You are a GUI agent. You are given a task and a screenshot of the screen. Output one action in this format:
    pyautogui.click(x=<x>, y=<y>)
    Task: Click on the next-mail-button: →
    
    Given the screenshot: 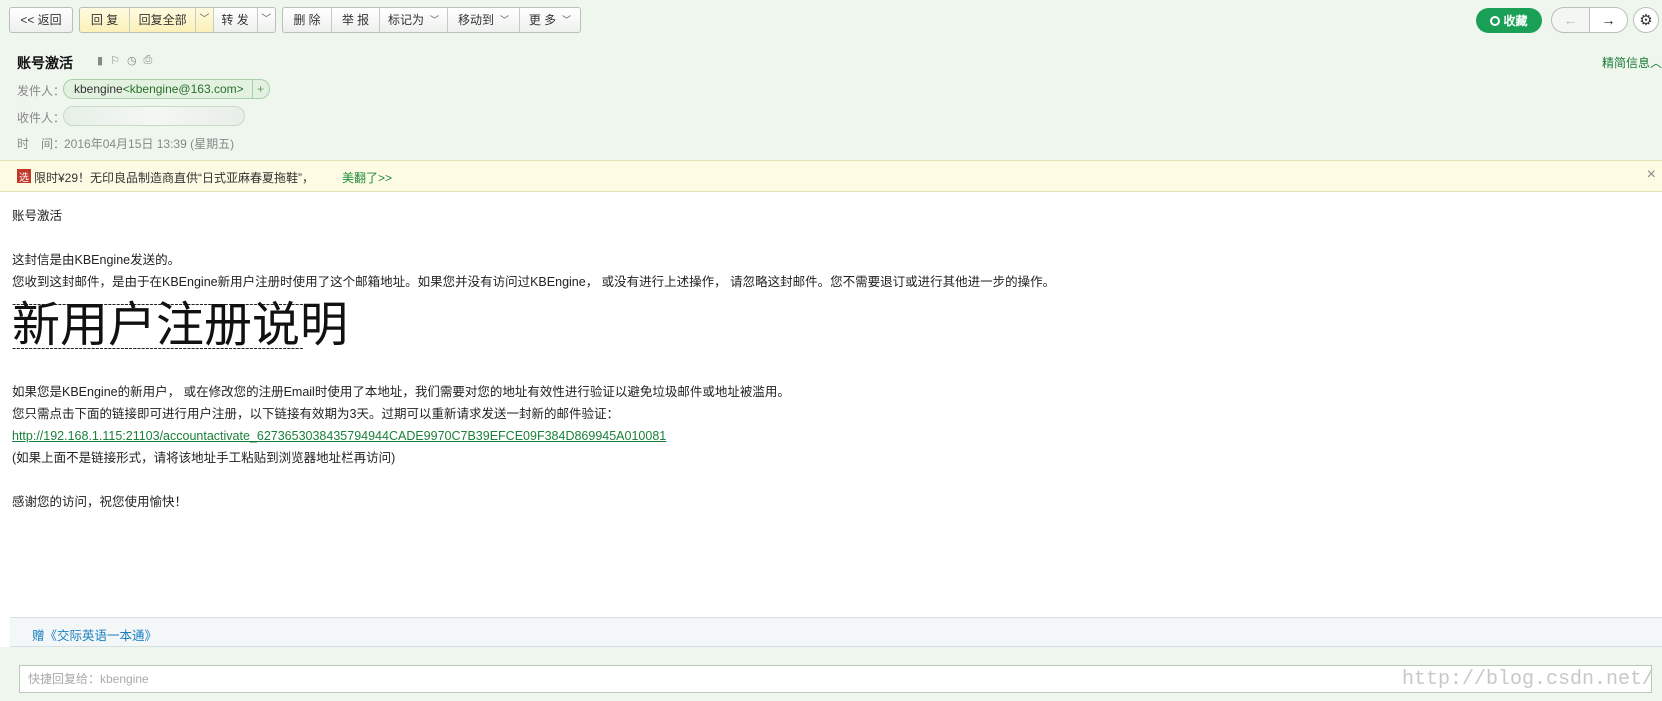 What is the action you would take?
    pyautogui.click(x=1608, y=20)
    